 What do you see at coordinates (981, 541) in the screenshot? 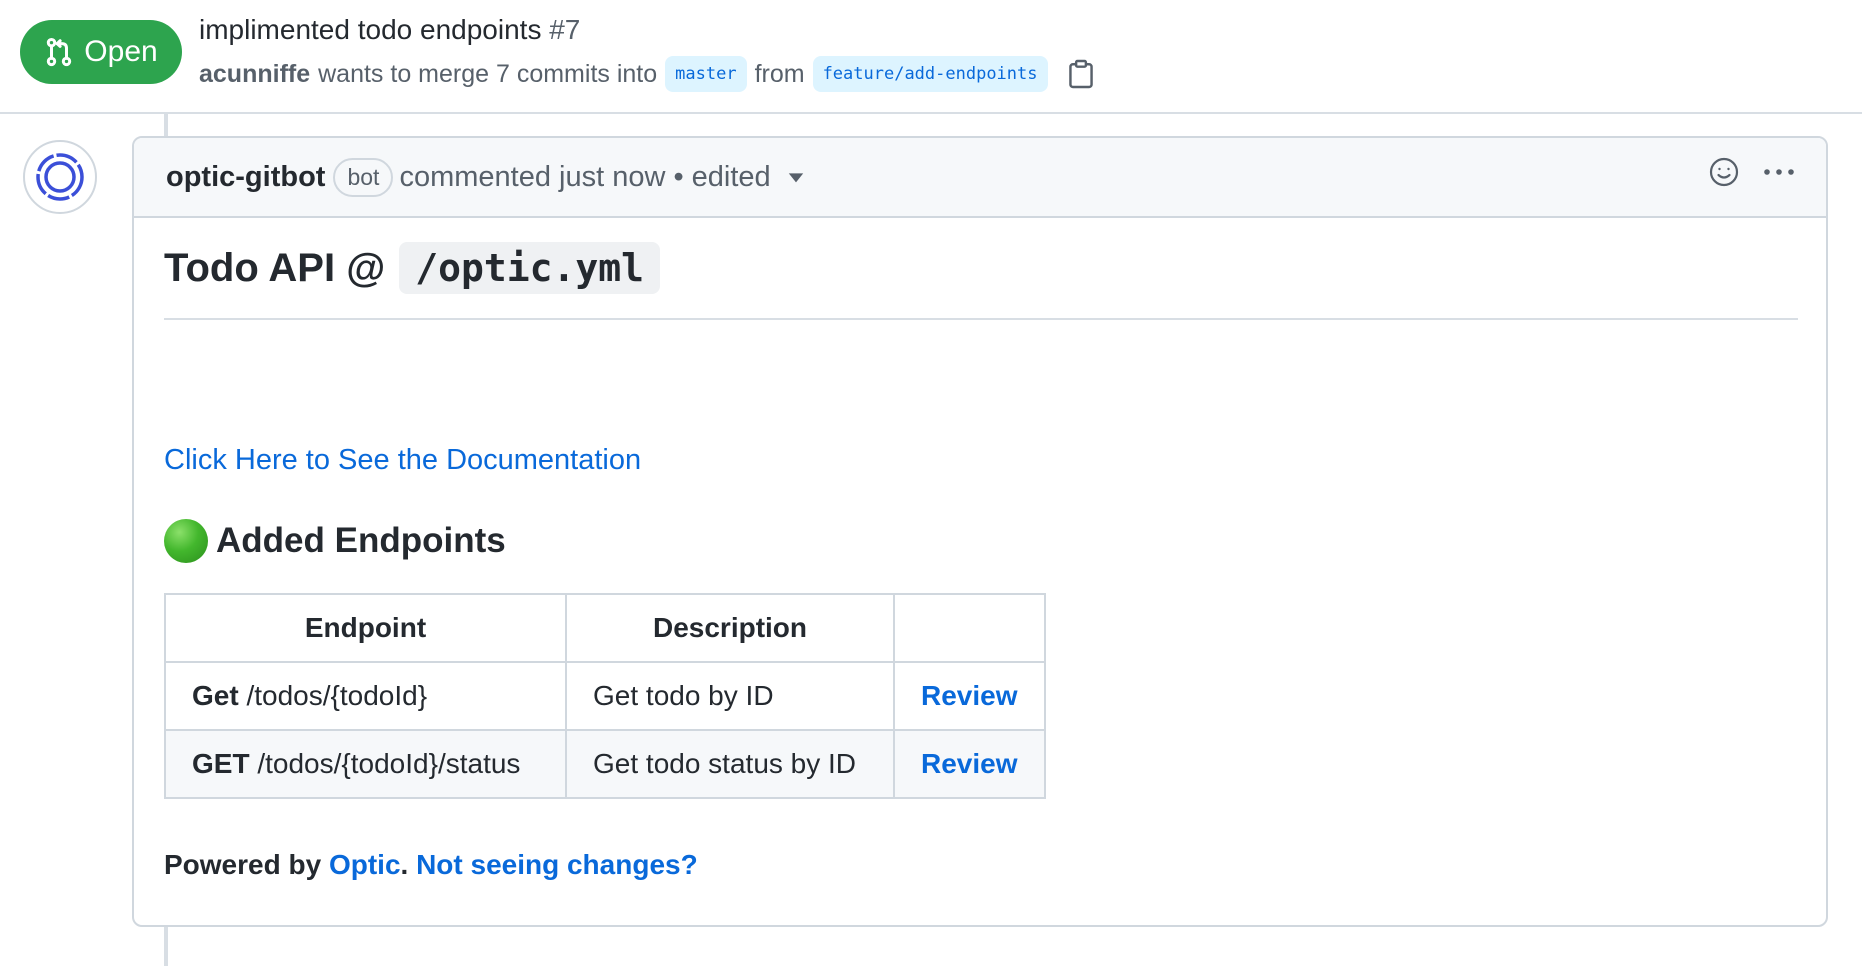
I see `added-endpoints-heading: Added Endpoints` at bounding box center [981, 541].